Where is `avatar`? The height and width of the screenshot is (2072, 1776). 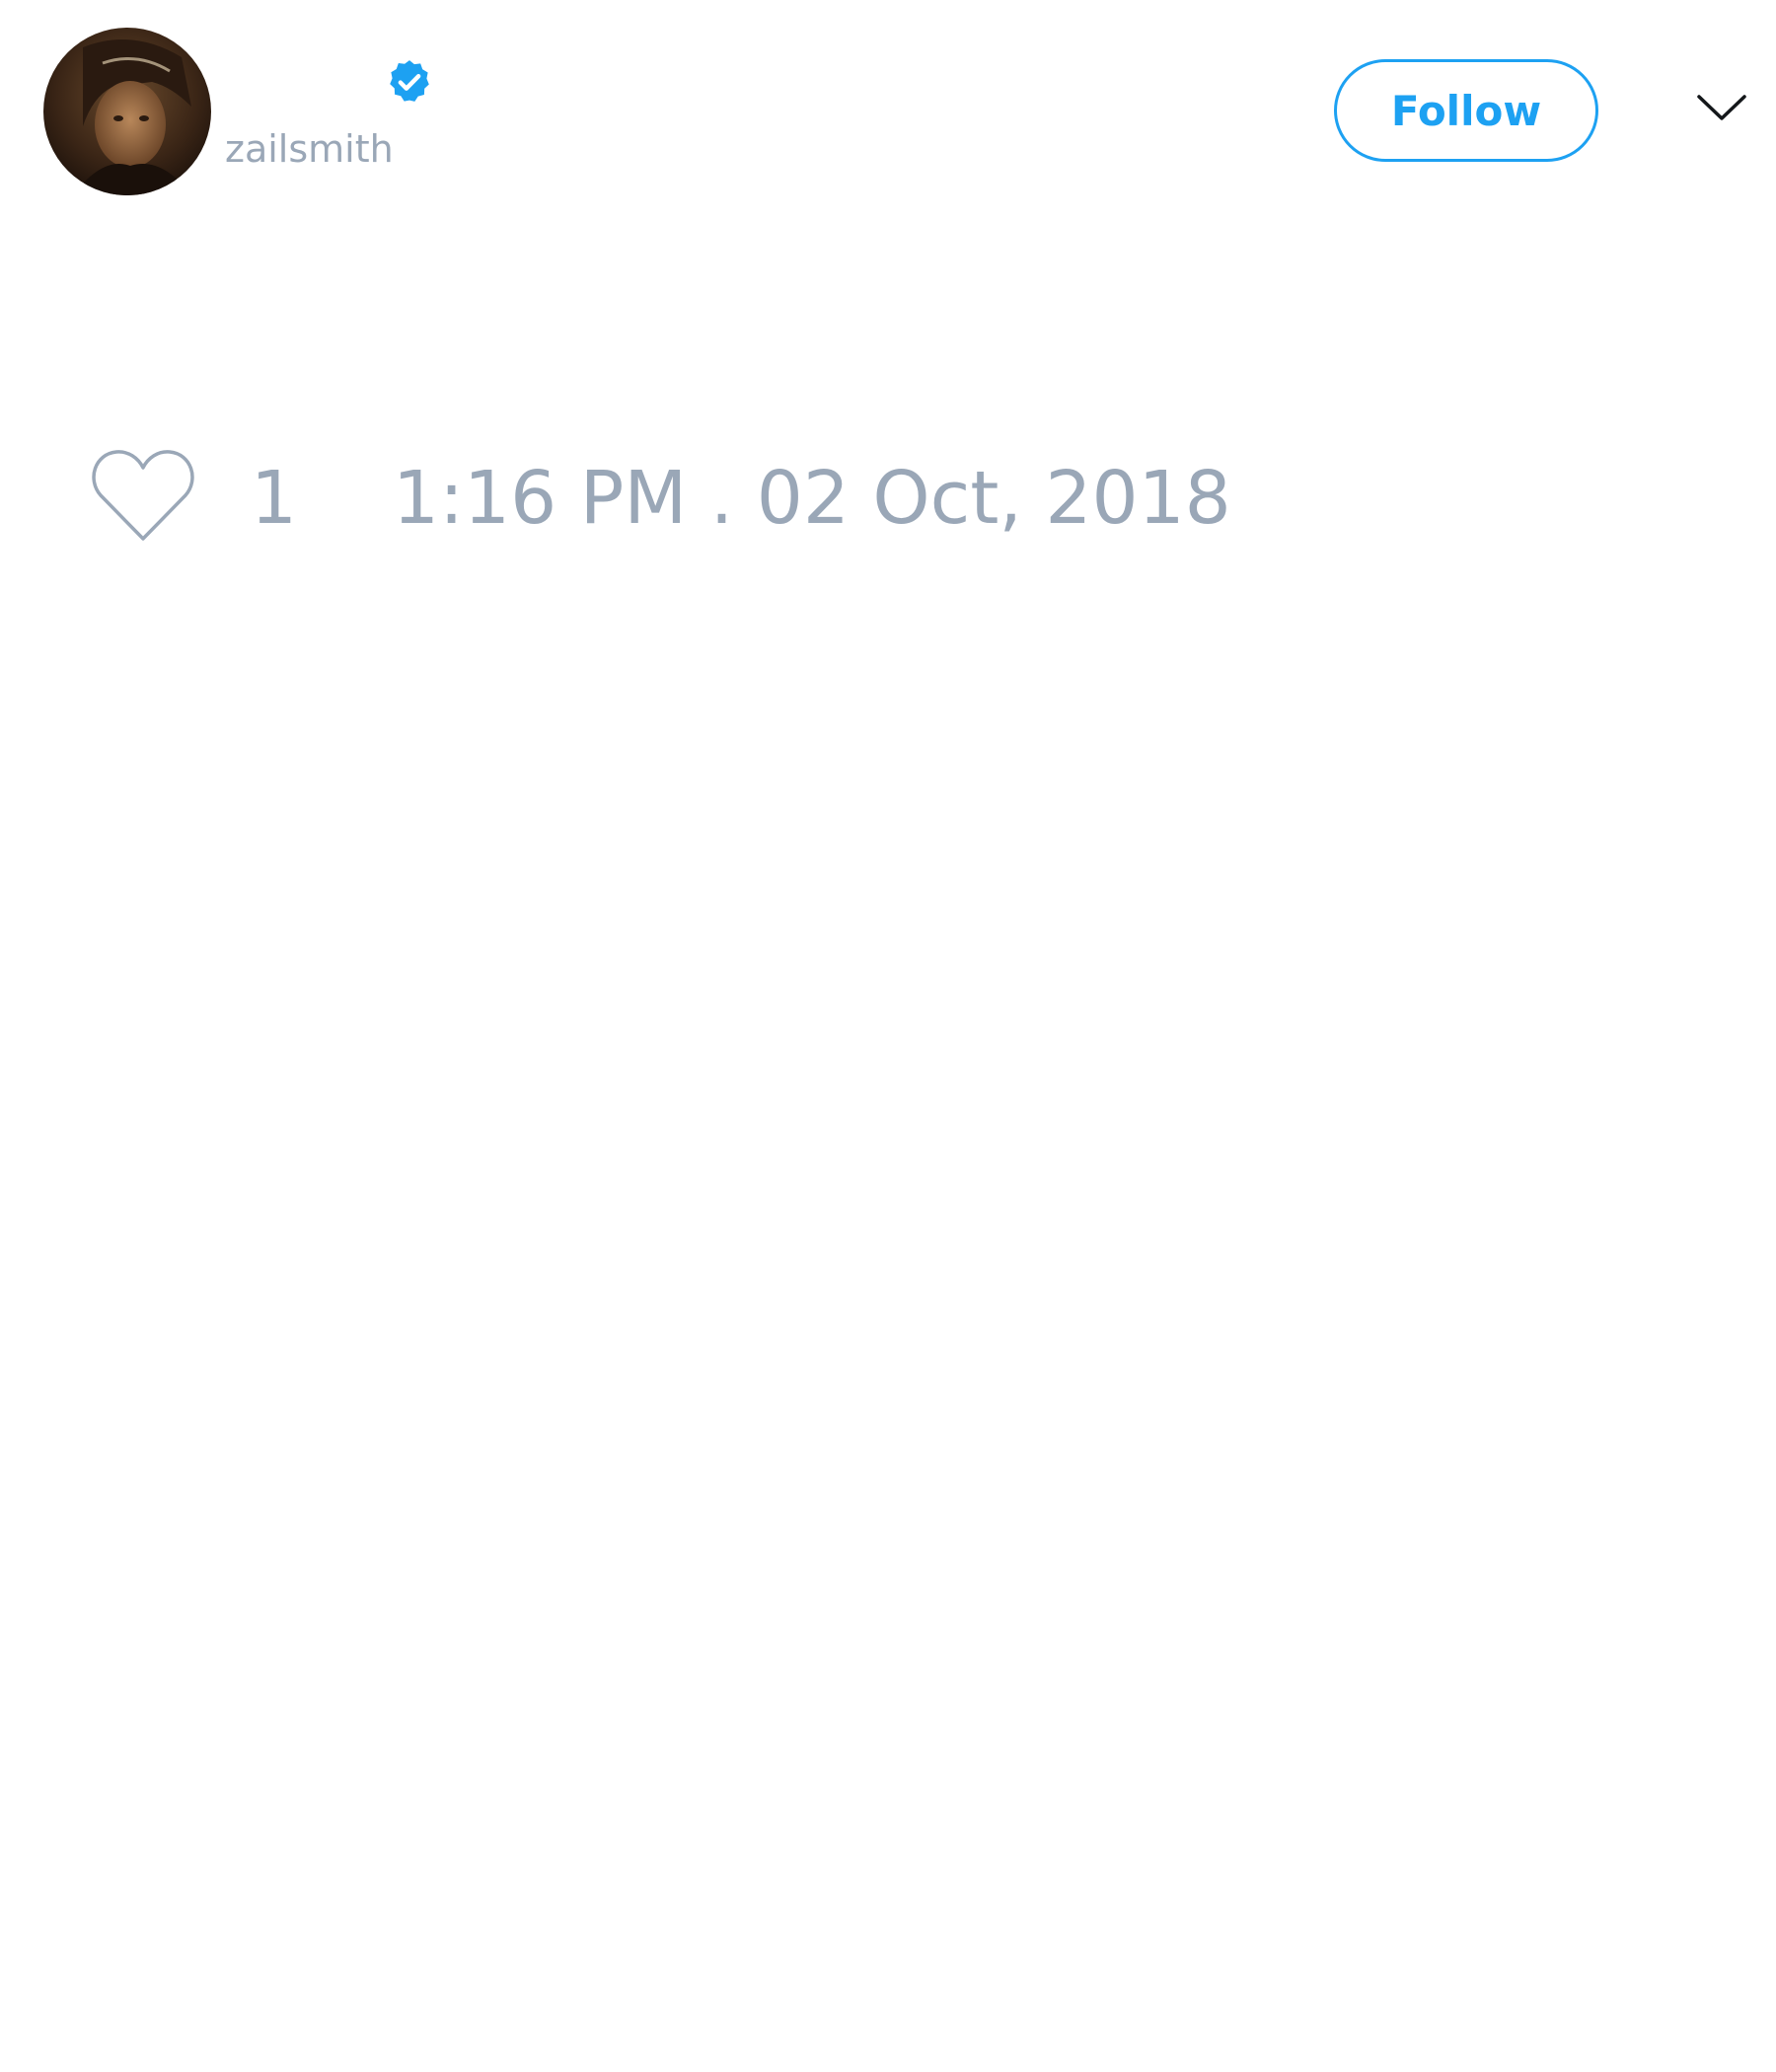 avatar is located at coordinates (127, 112).